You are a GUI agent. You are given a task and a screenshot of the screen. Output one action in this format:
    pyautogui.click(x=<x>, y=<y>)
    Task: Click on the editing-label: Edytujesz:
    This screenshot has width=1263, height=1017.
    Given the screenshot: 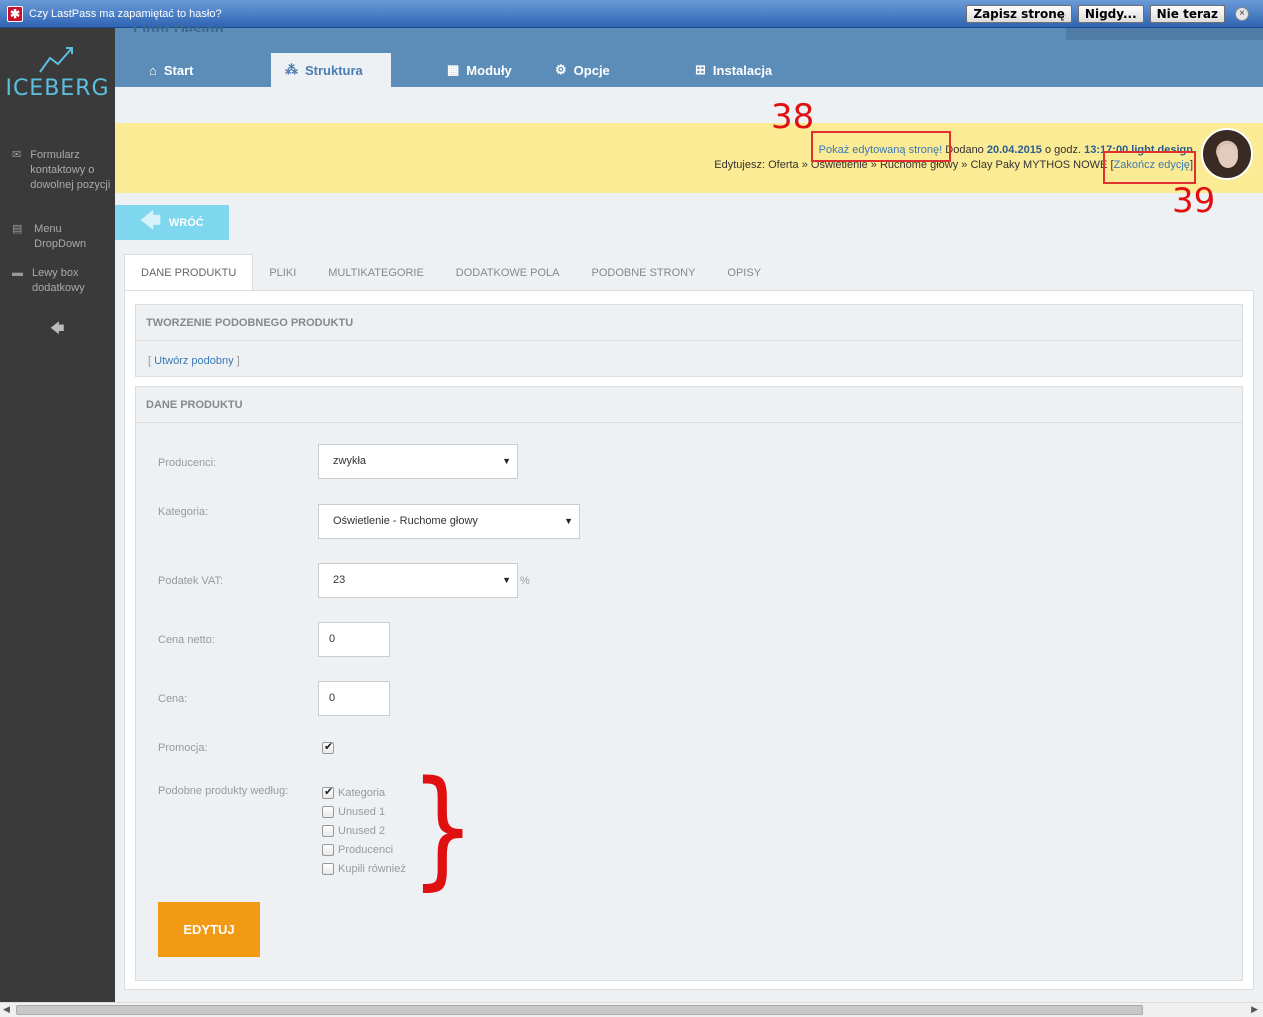 What is the action you would take?
    pyautogui.click(x=740, y=165)
    